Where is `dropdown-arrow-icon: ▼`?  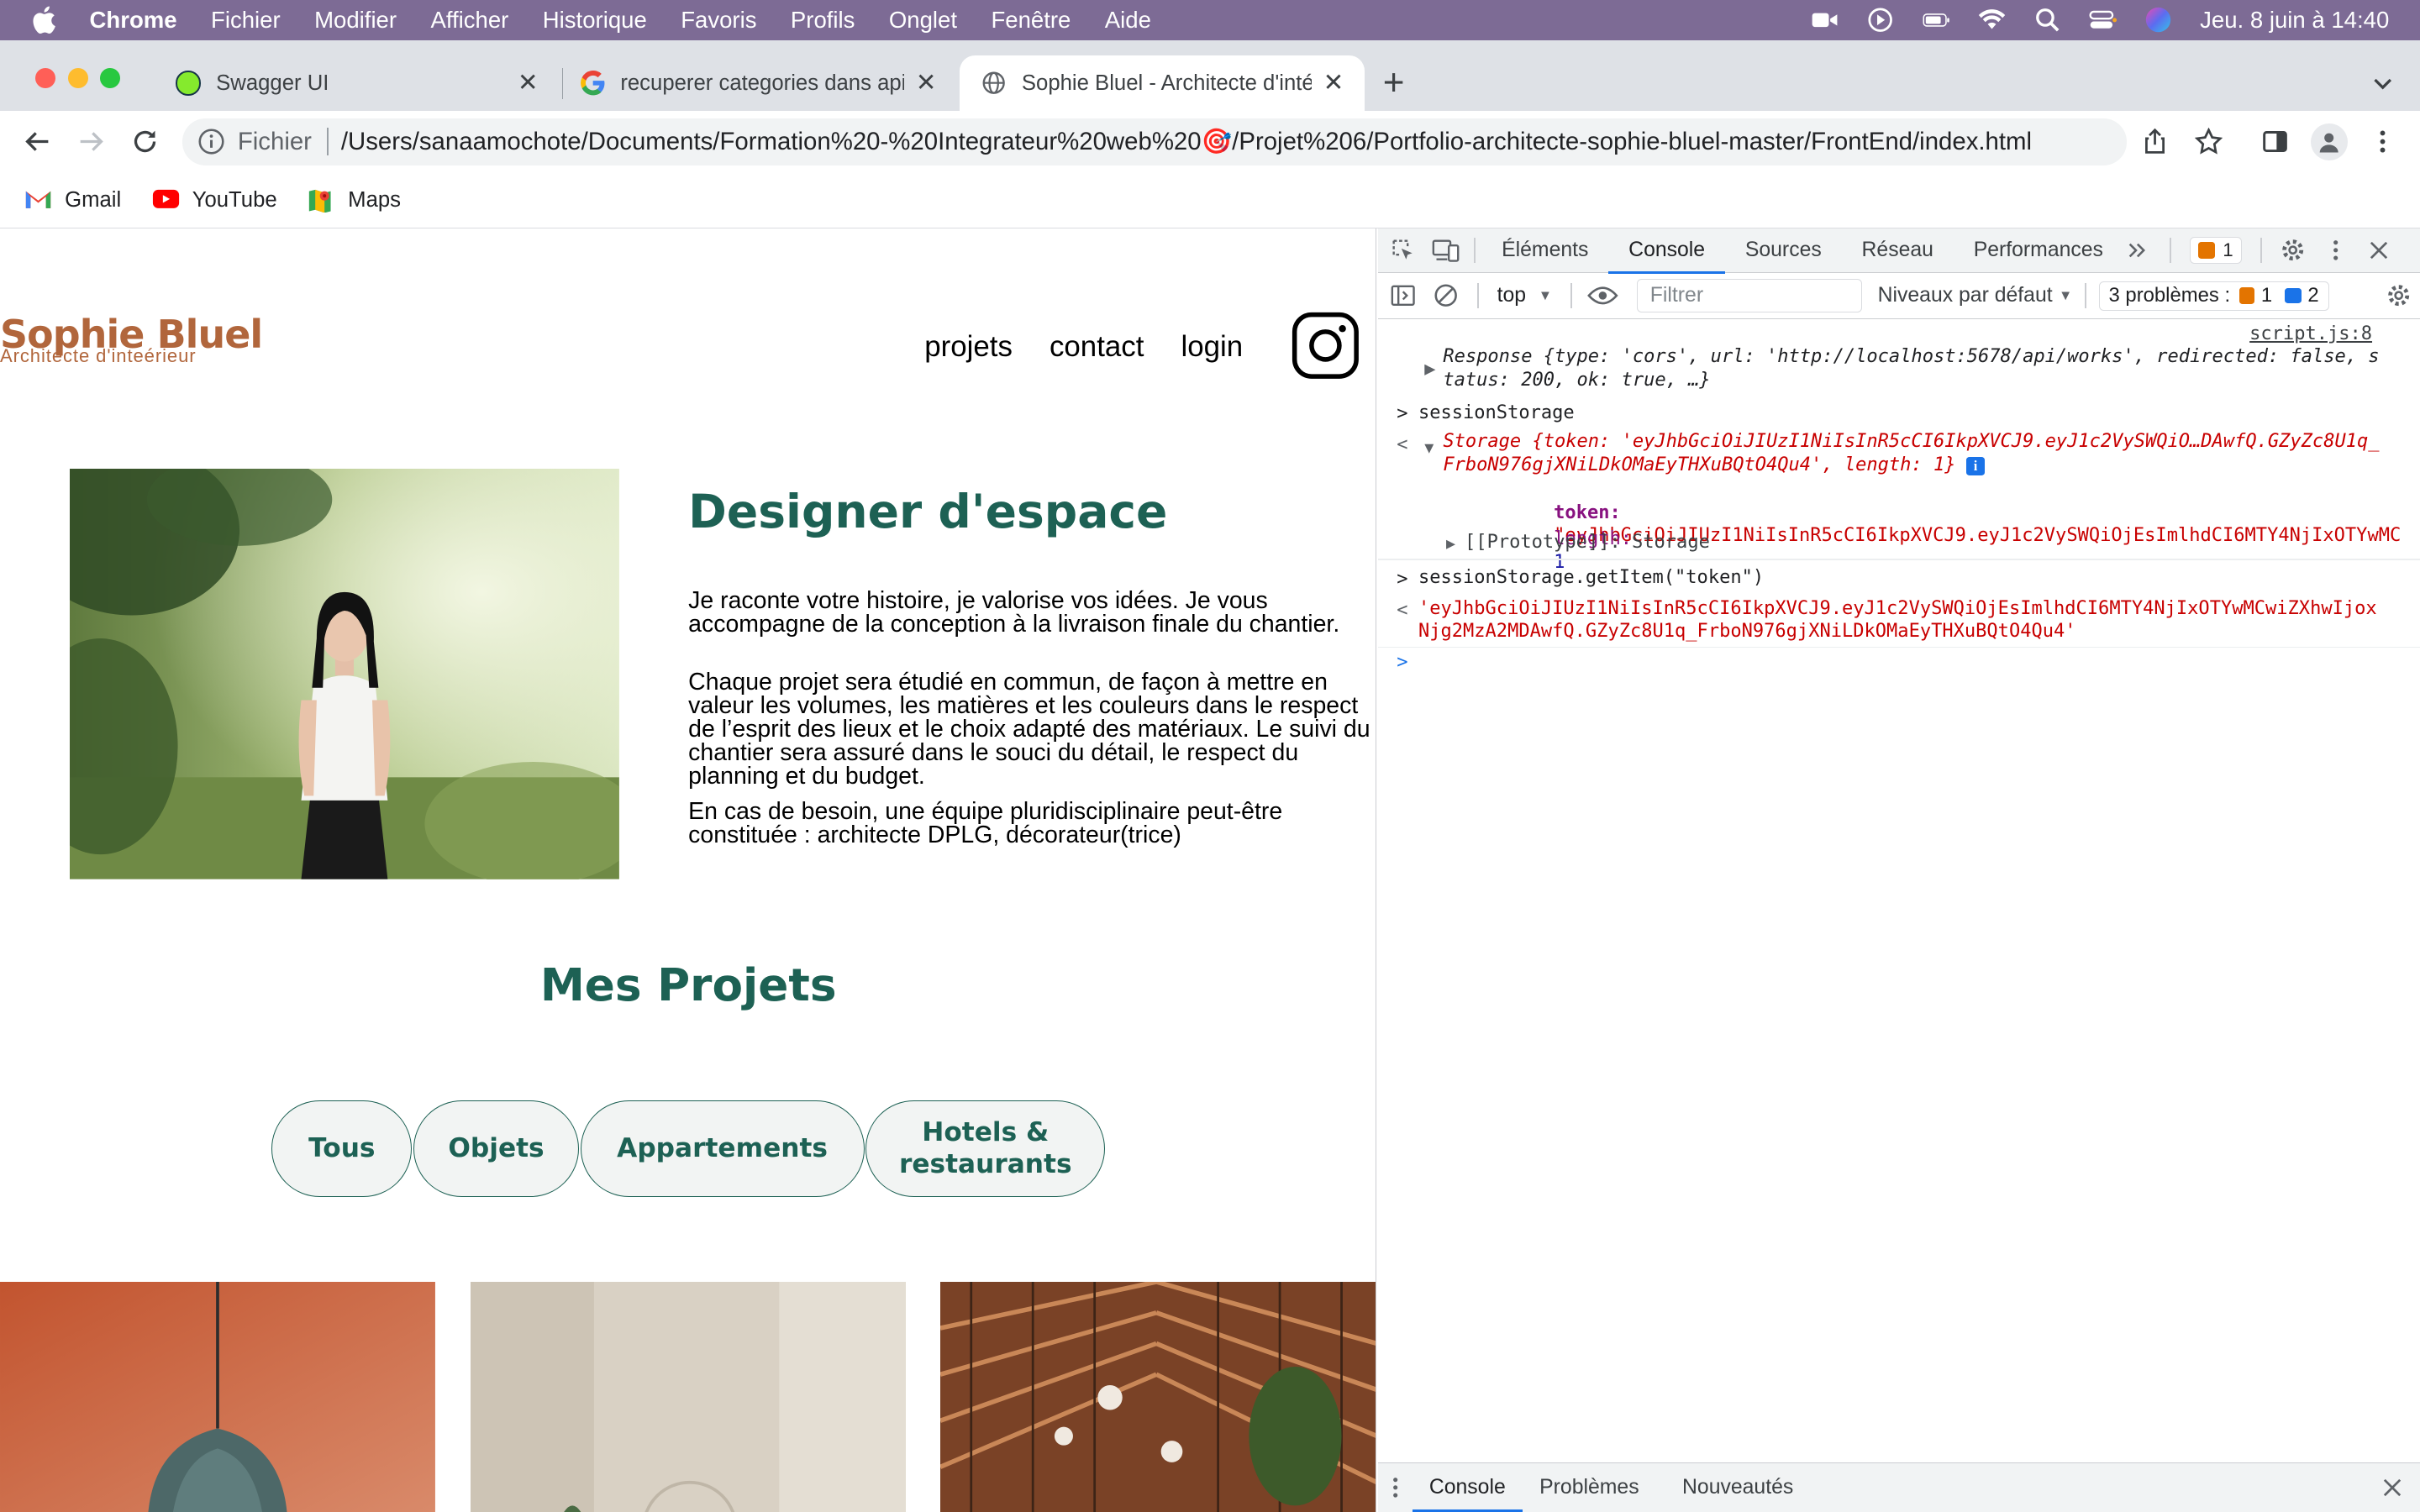
dropdown-arrow-icon: ▼ is located at coordinates (2065, 295).